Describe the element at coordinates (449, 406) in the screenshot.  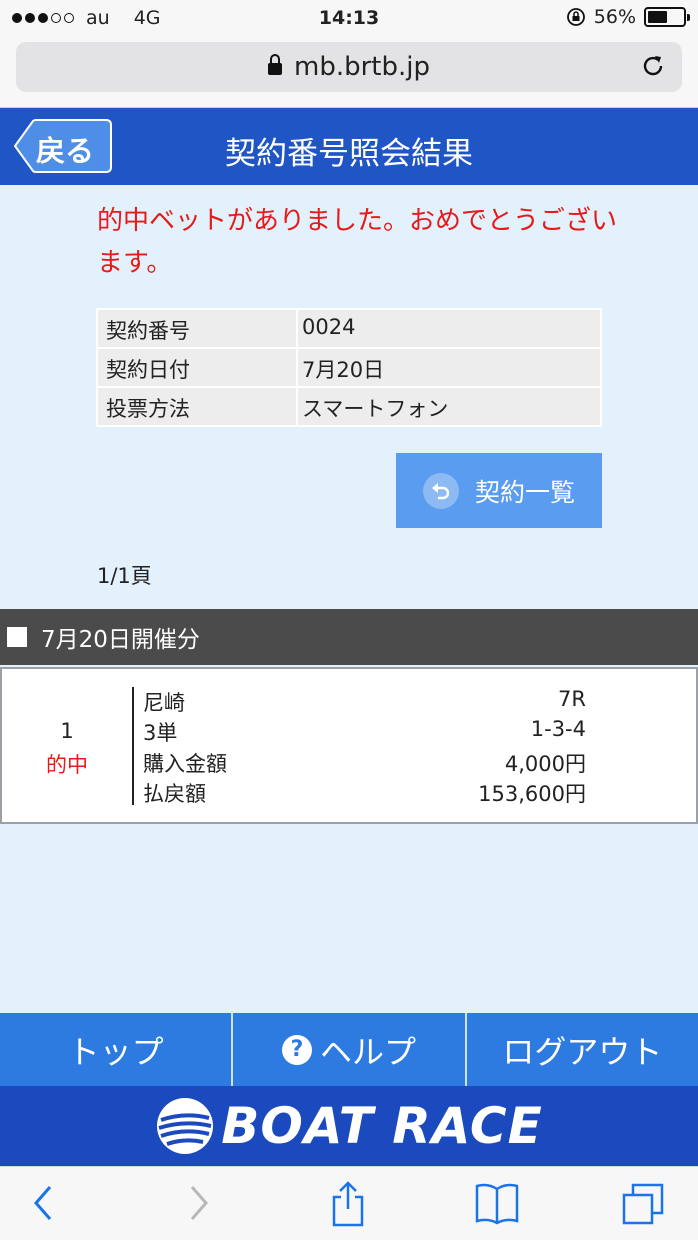
I see `info-value: スマートフォン` at that location.